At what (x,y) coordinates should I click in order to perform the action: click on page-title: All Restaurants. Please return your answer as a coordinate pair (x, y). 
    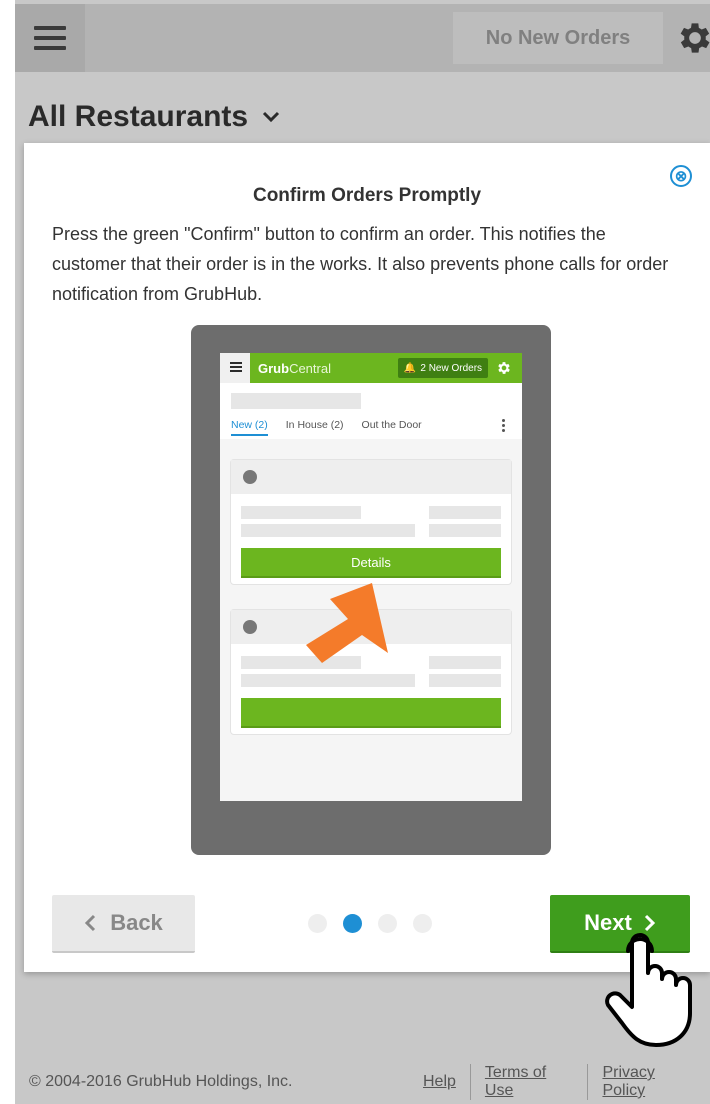
    Looking at the image, I should click on (138, 116).